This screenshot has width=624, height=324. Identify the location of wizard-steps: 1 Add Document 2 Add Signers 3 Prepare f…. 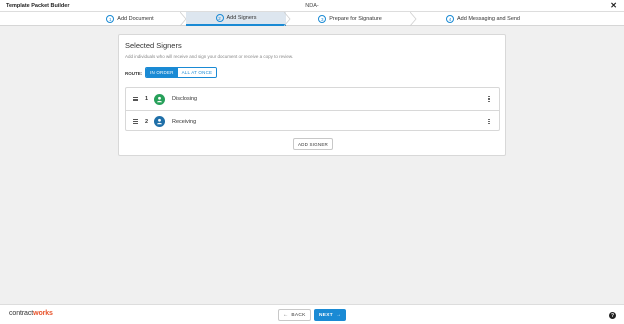
(312, 19).